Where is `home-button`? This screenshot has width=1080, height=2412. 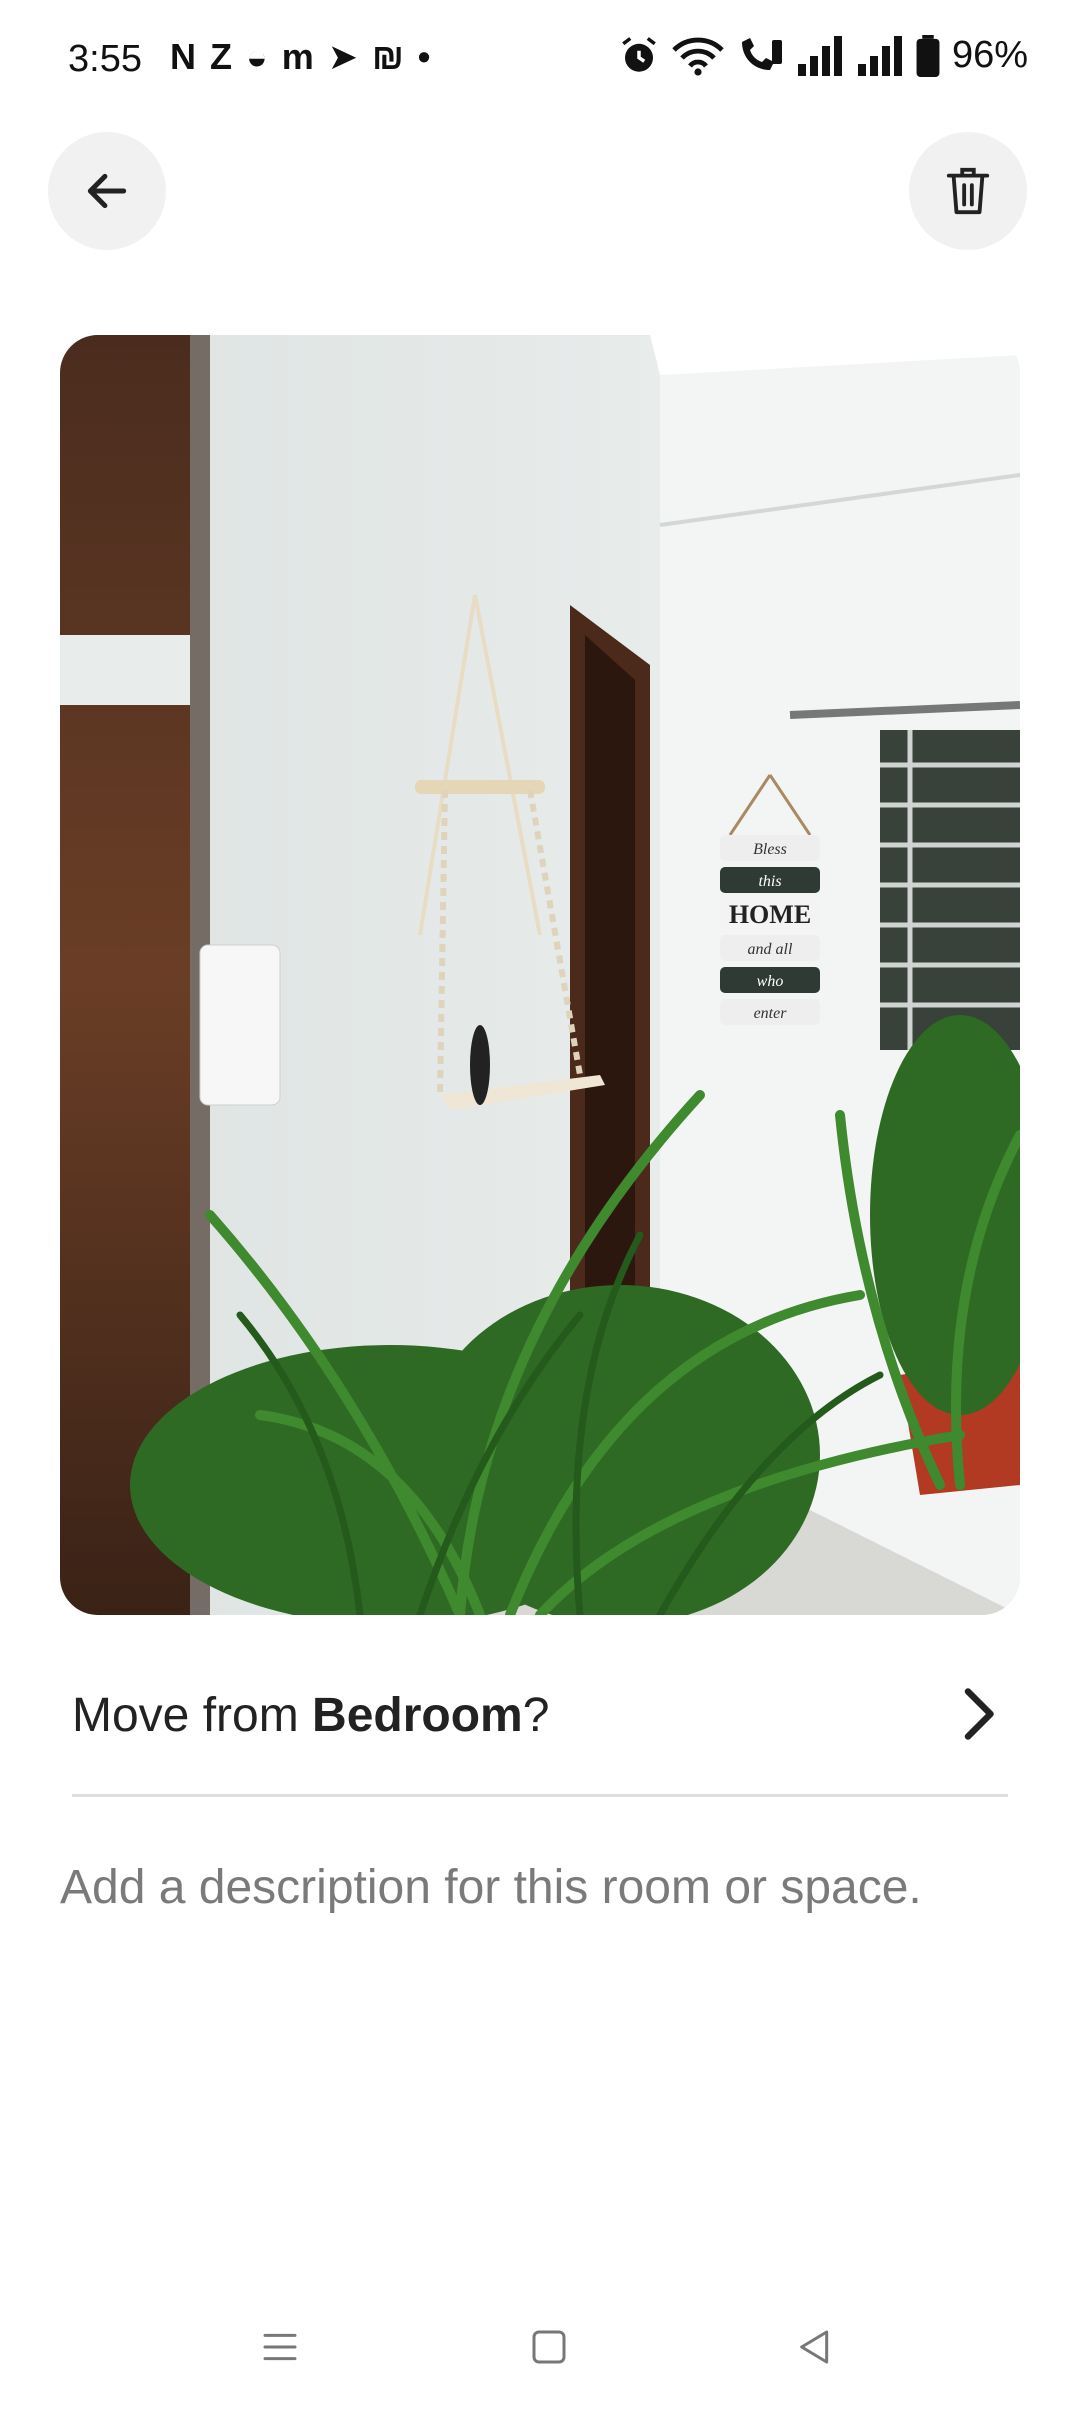 home-button is located at coordinates (549, 2347).